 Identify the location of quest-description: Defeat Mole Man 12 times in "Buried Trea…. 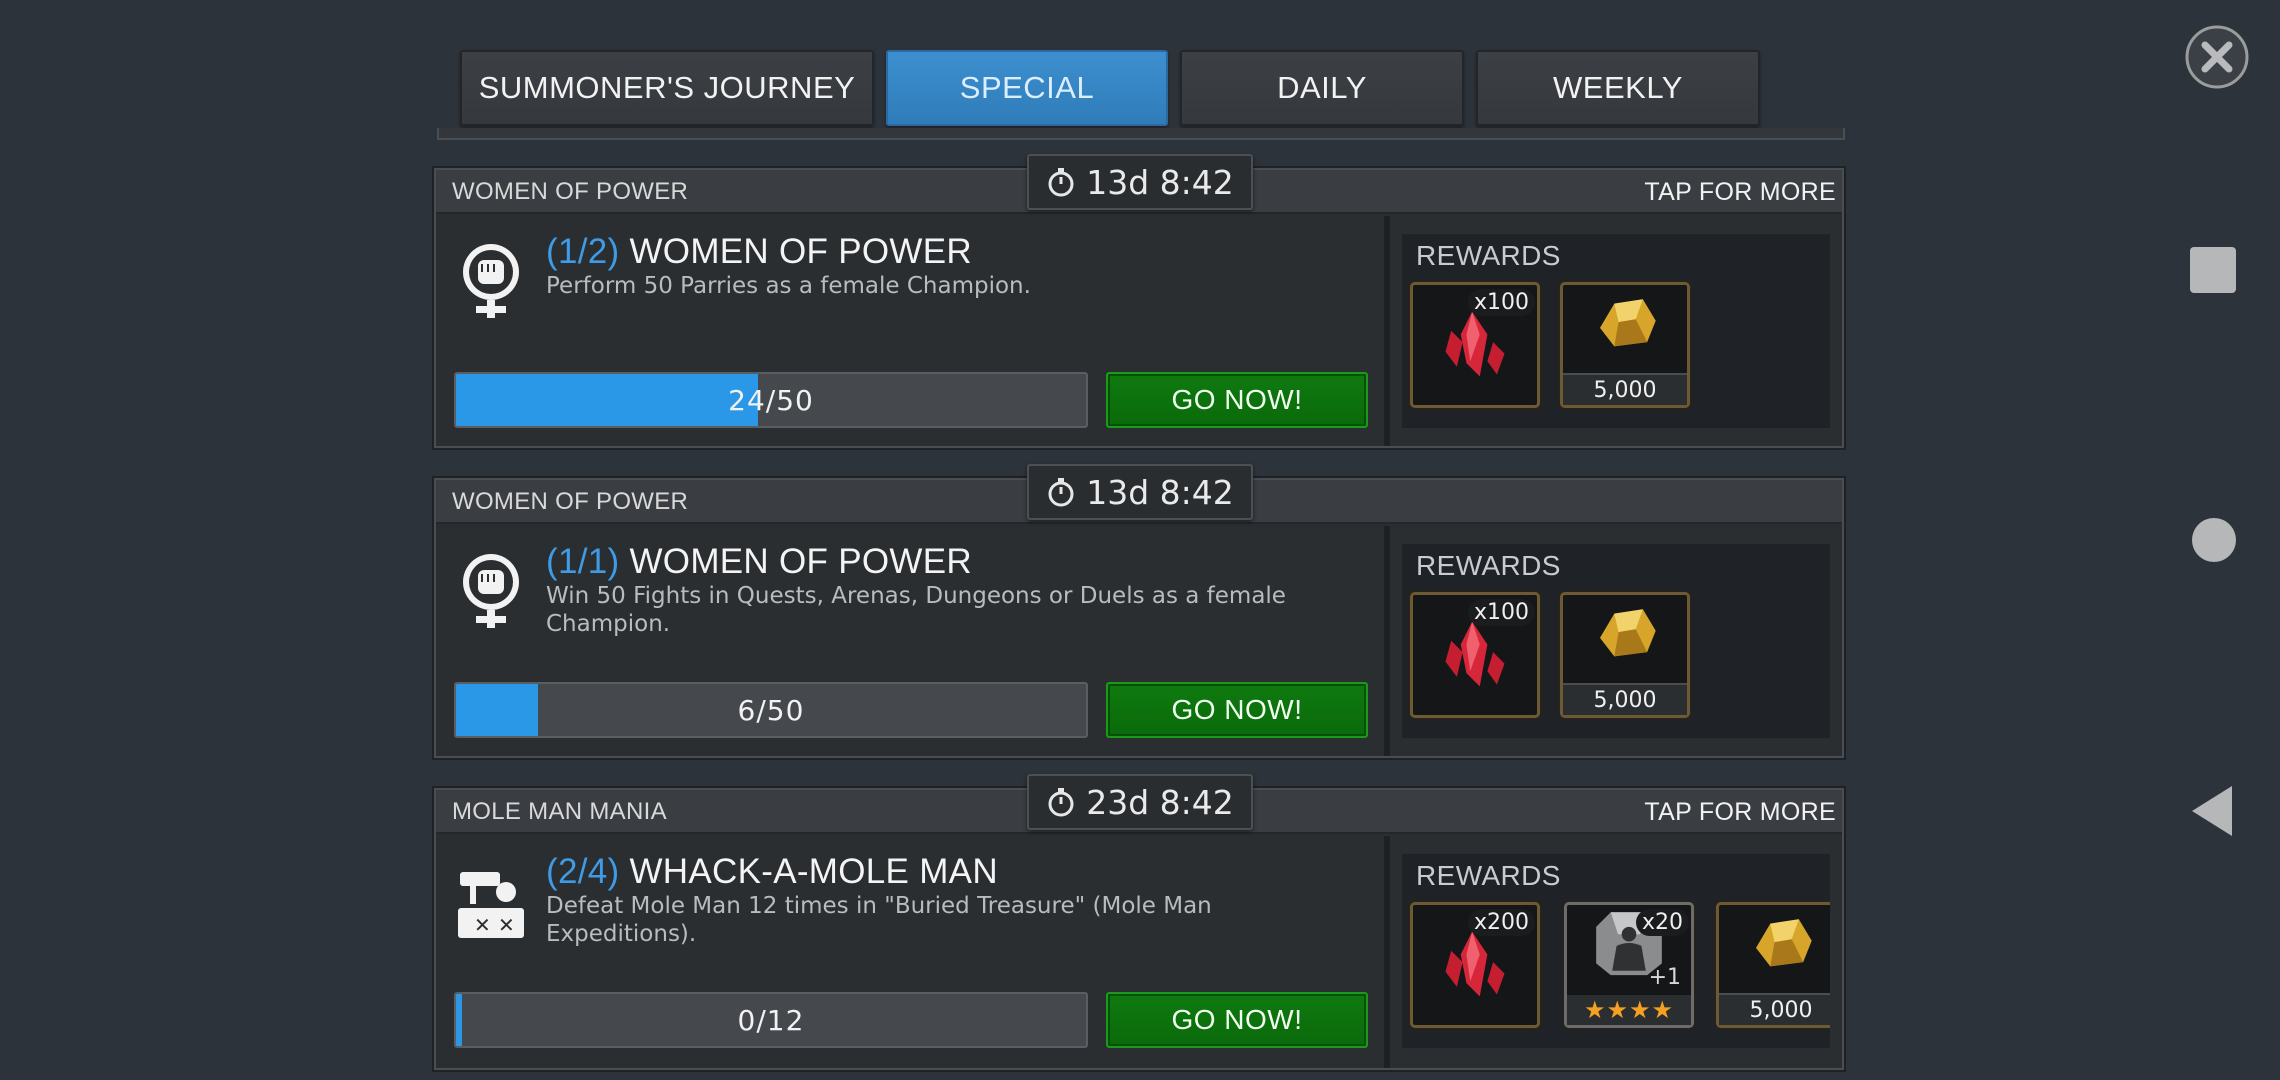
(879, 920).